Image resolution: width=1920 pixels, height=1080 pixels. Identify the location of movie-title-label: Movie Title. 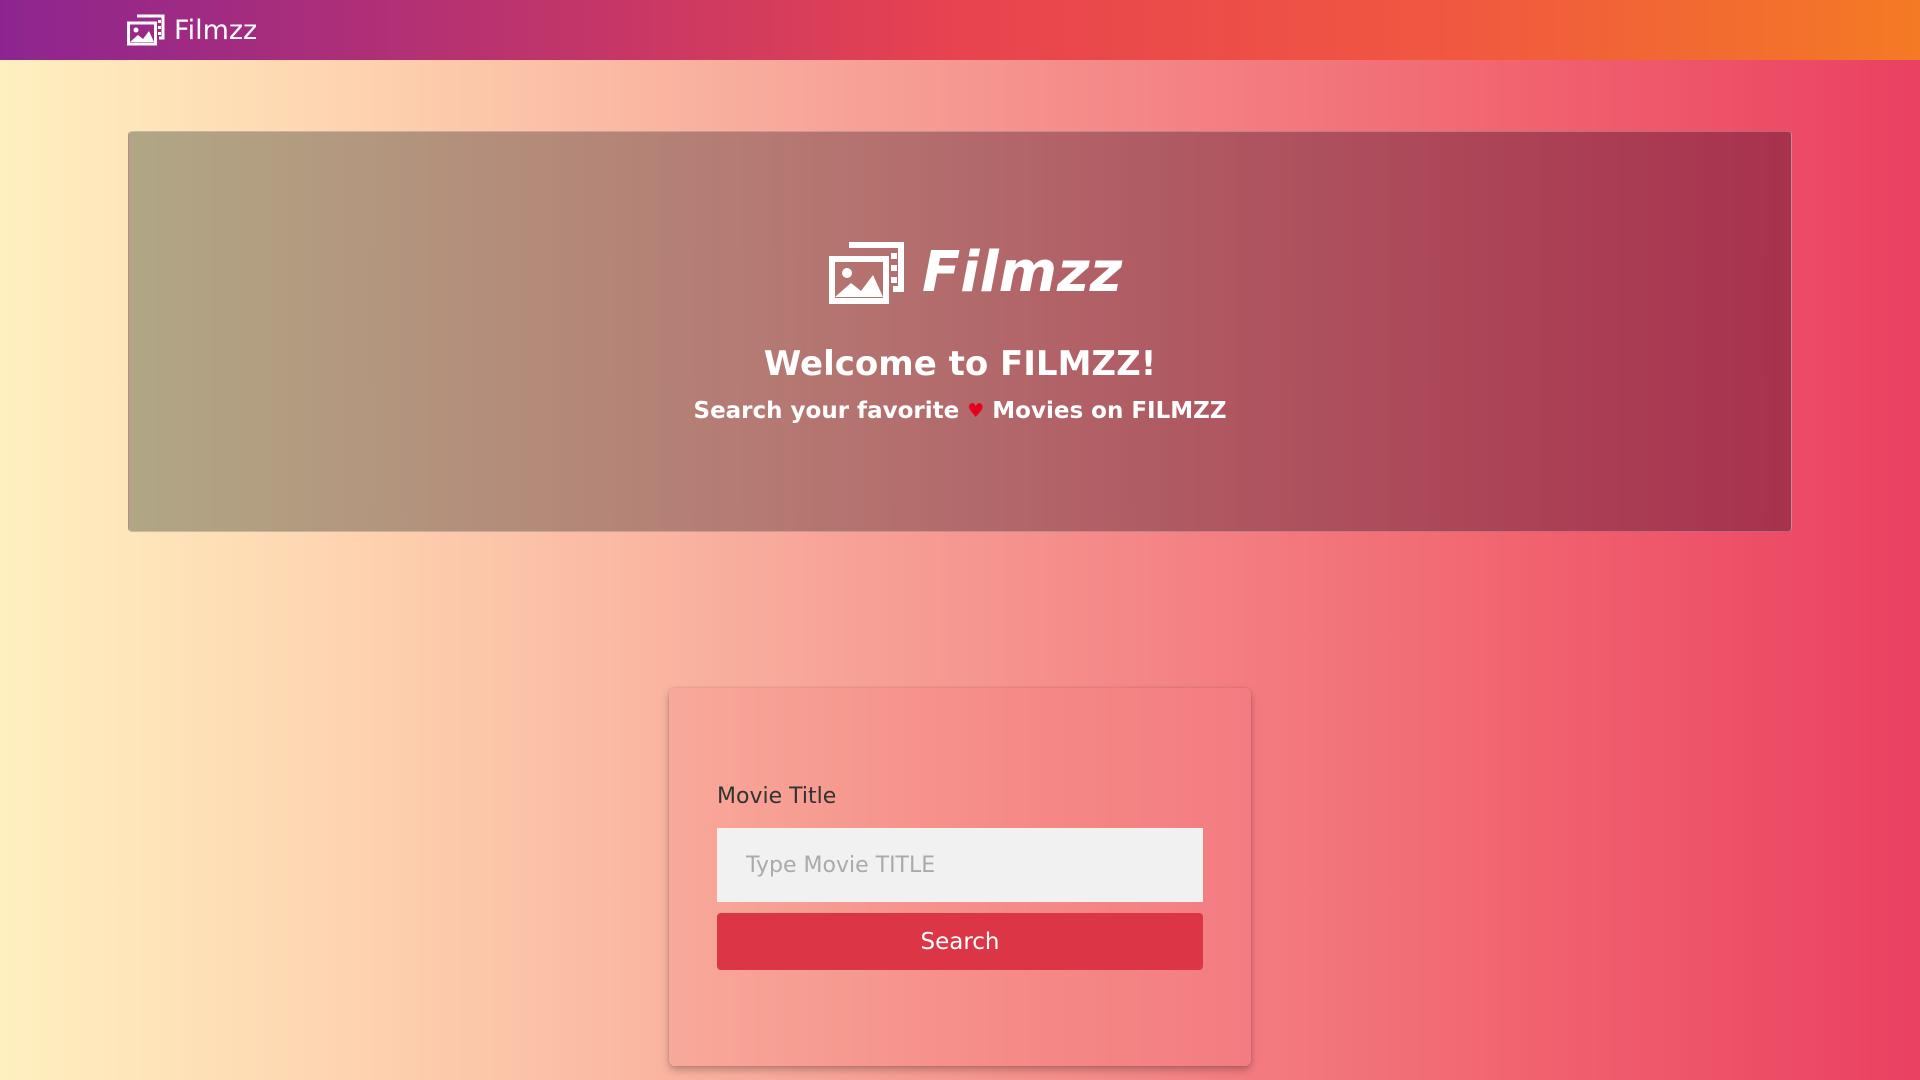
(777, 796).